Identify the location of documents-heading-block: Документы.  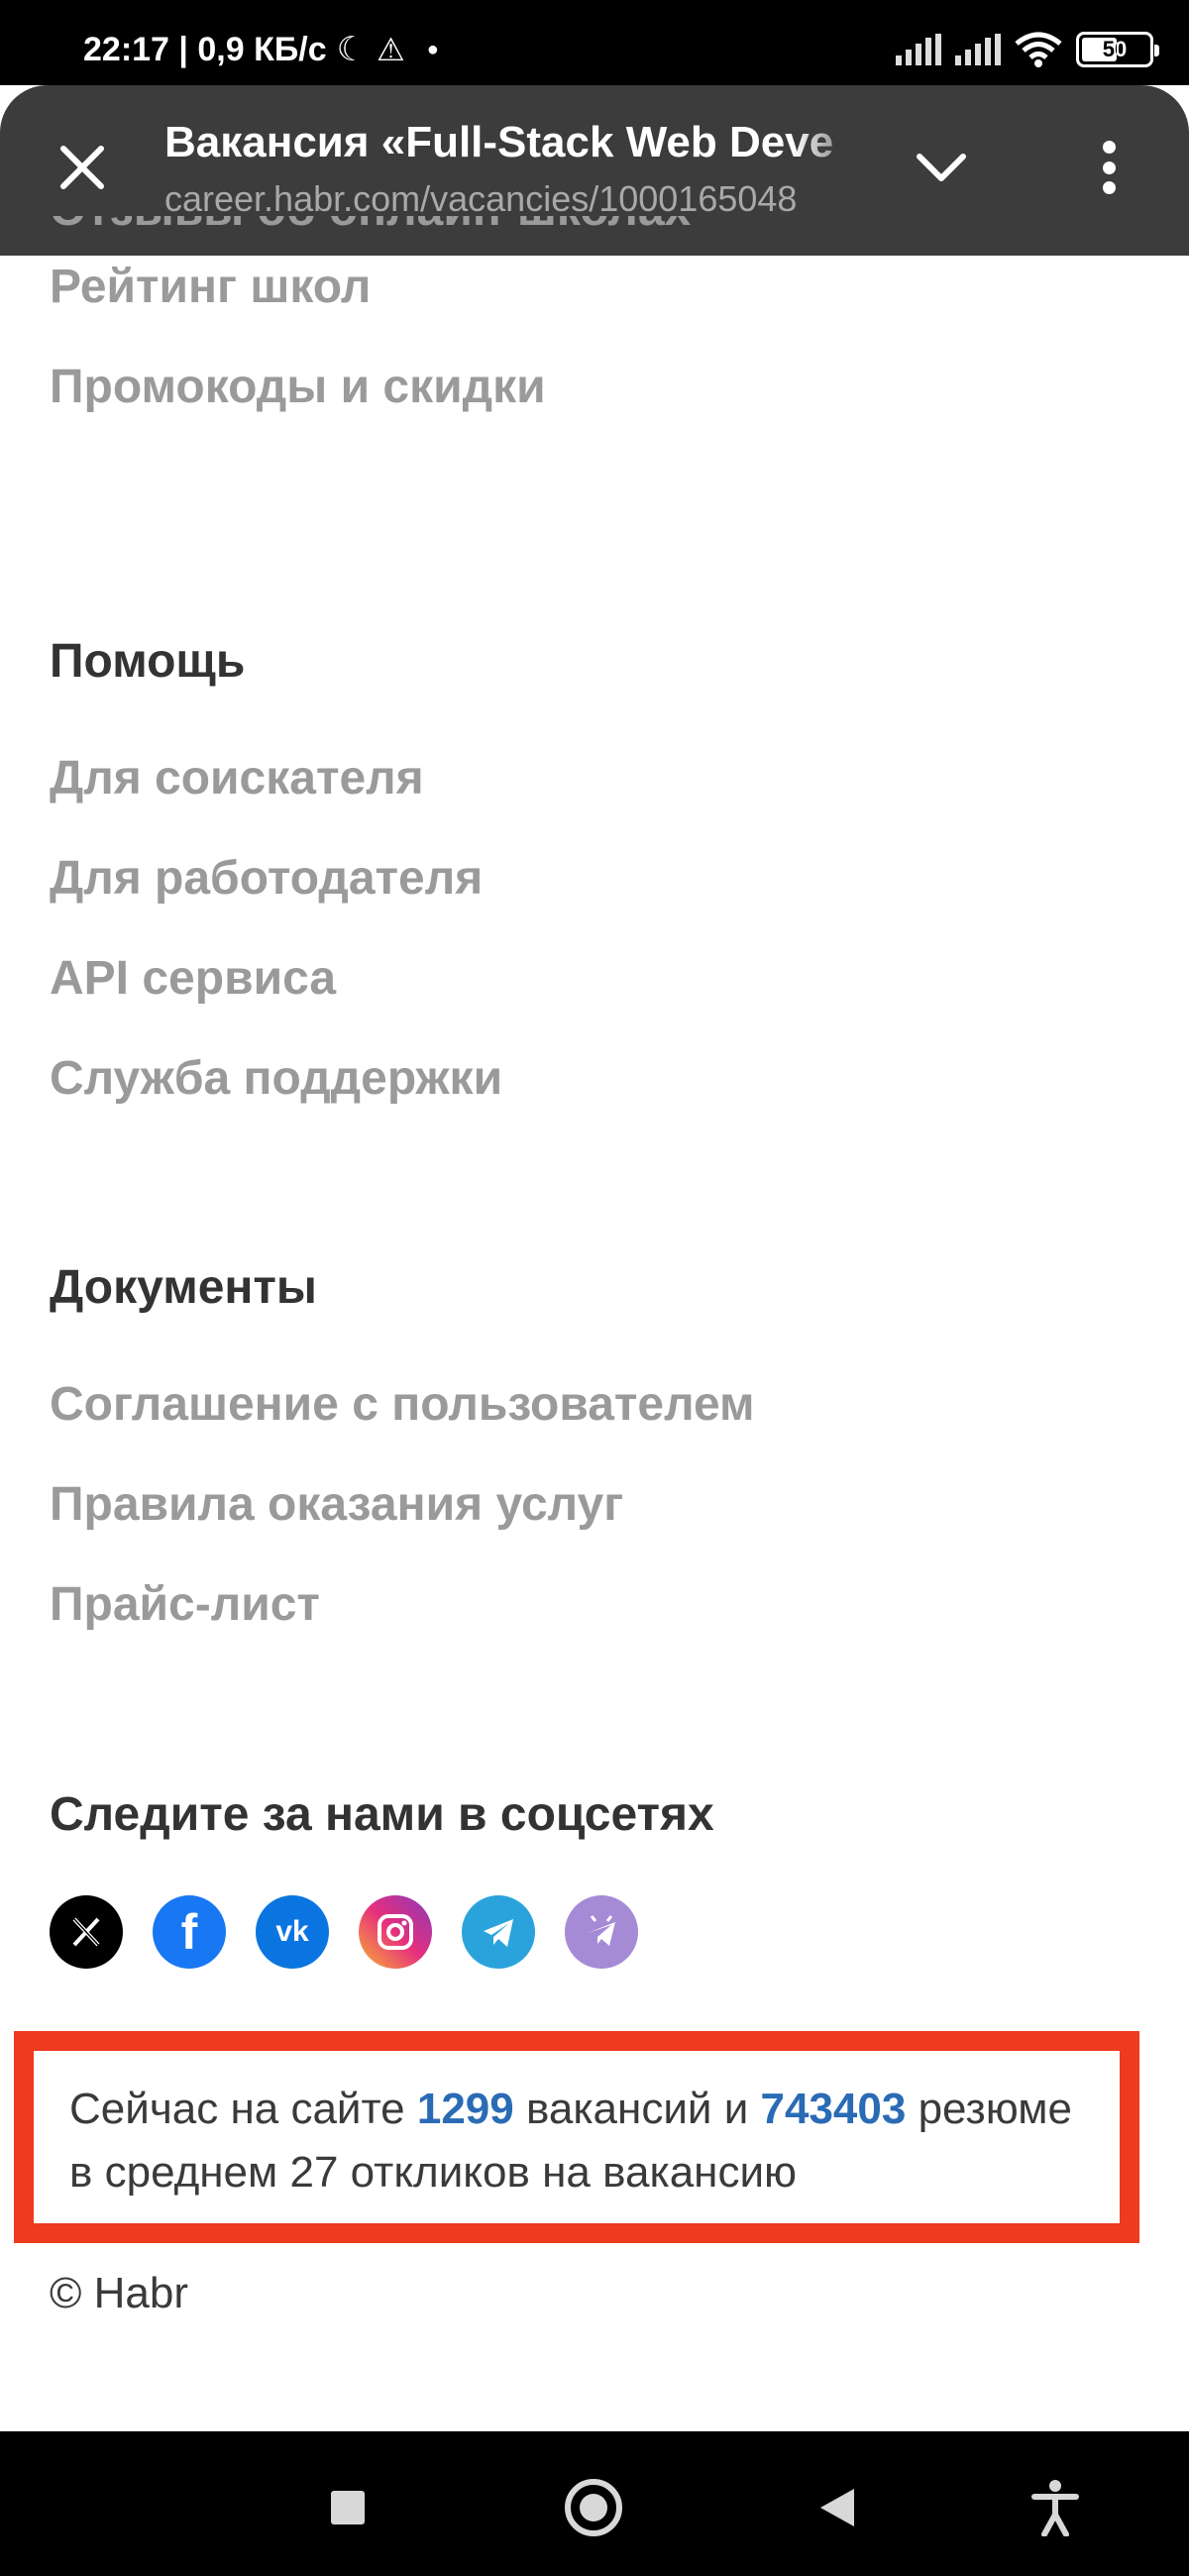
(183, 1288).